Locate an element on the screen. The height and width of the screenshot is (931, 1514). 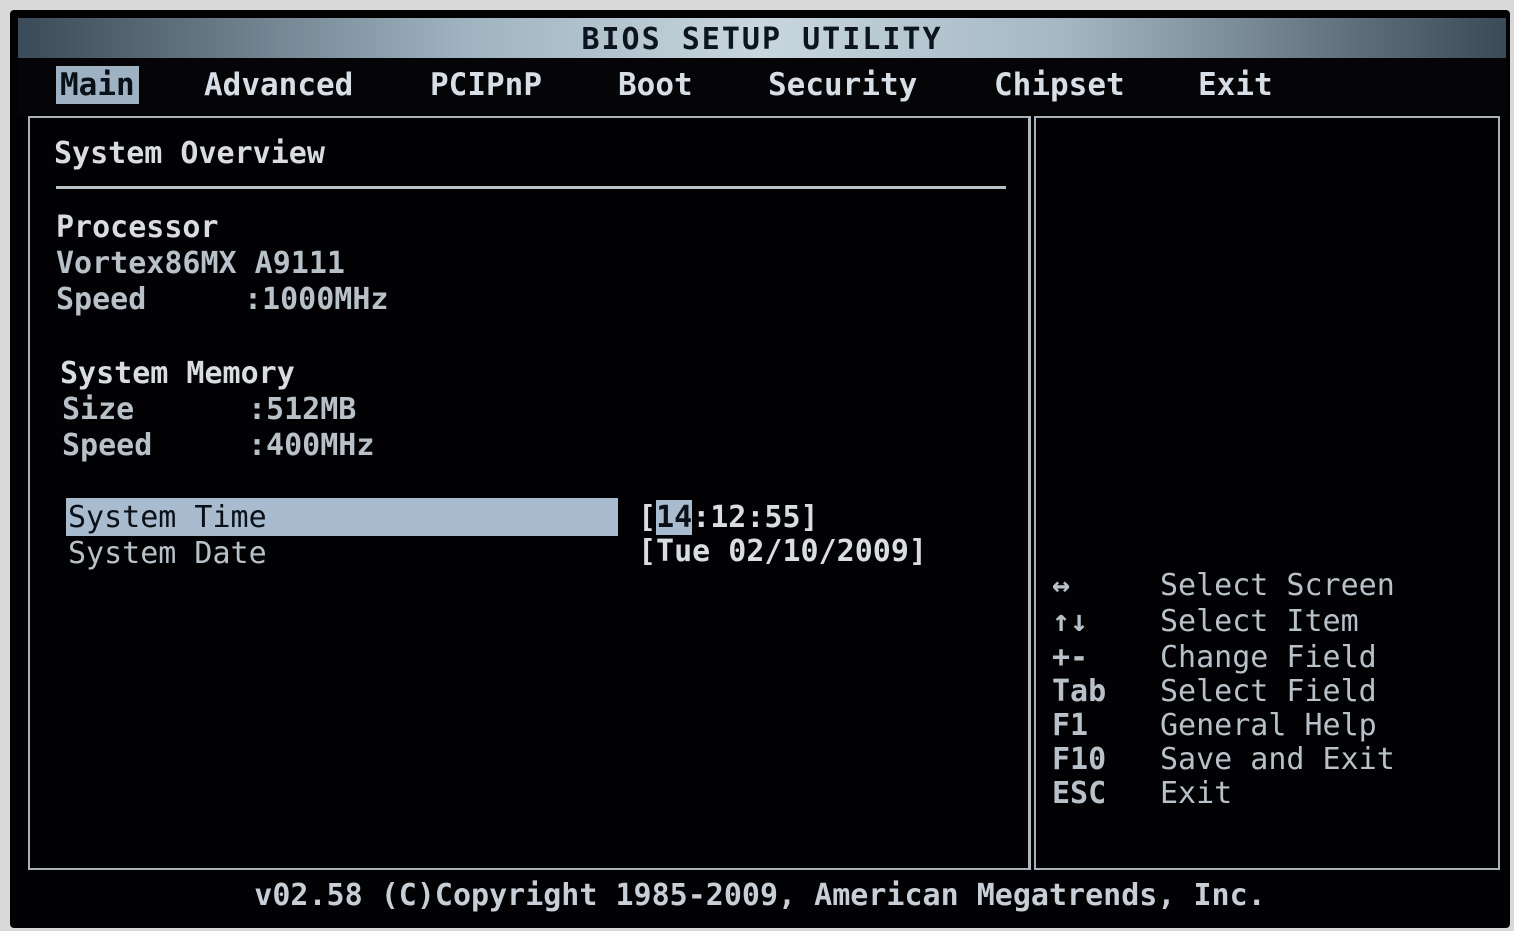
tab-advanced: Advanced is located at coordinates (278, 85).